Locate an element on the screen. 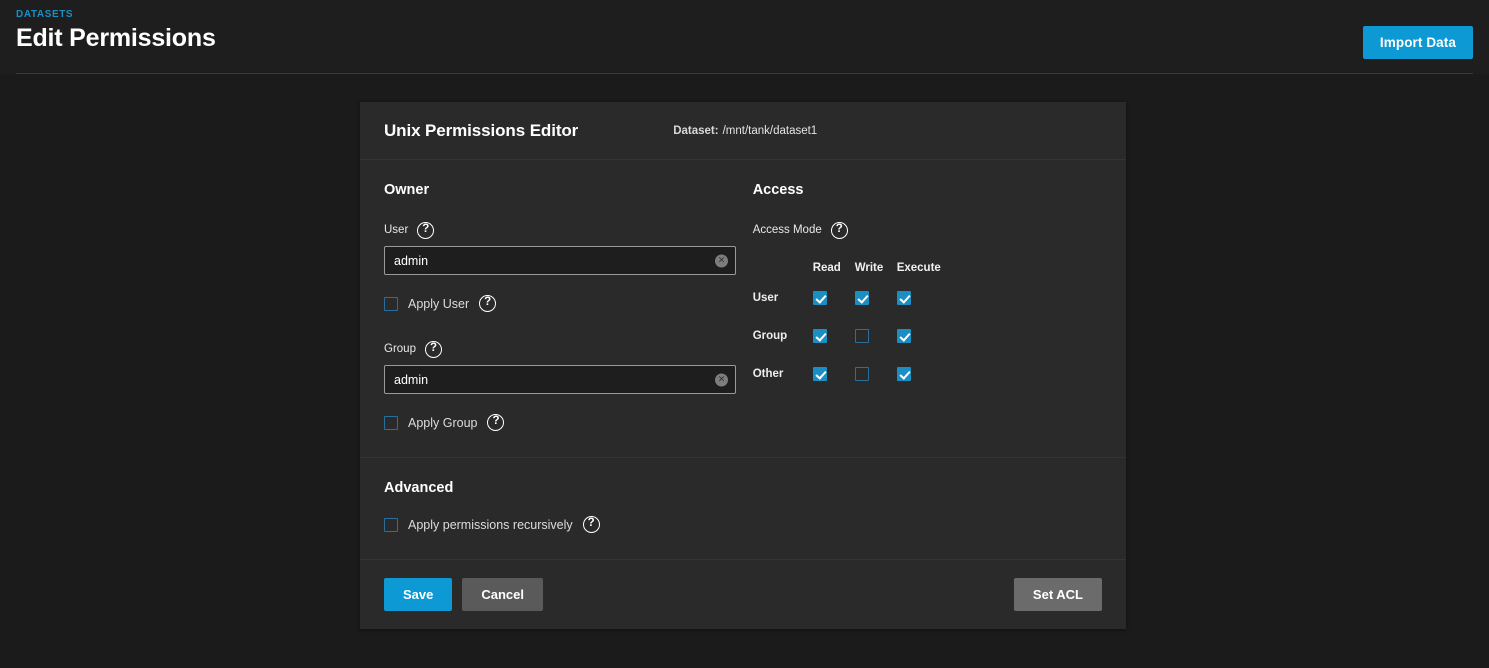 This screenshot has width=1489, height=668. group-input-wrap: × is located at coordinates (560, 379).